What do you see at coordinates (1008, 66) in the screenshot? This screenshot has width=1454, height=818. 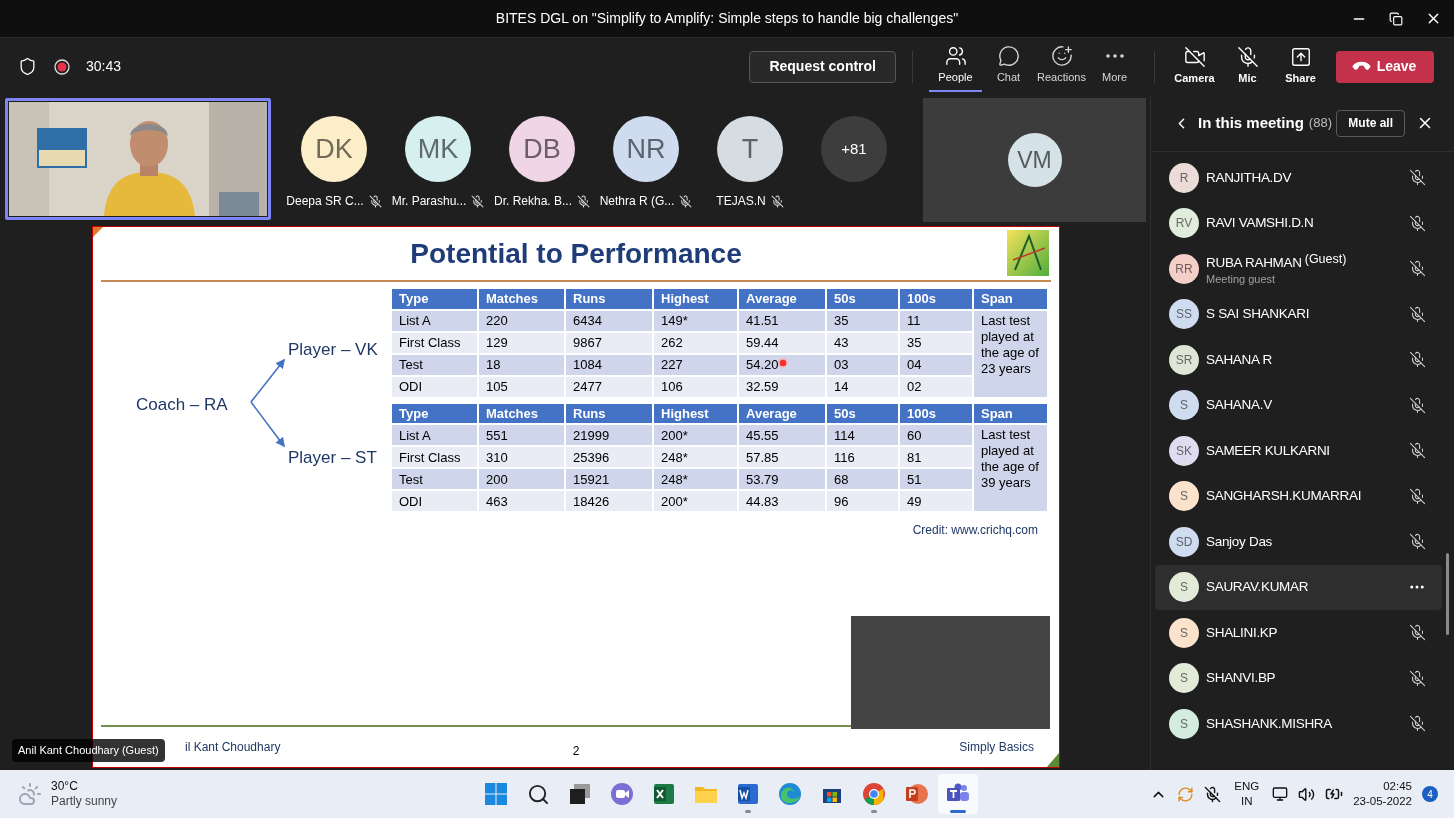 I see `toolbar-button: Chat` at bounding box center [1008, 66].